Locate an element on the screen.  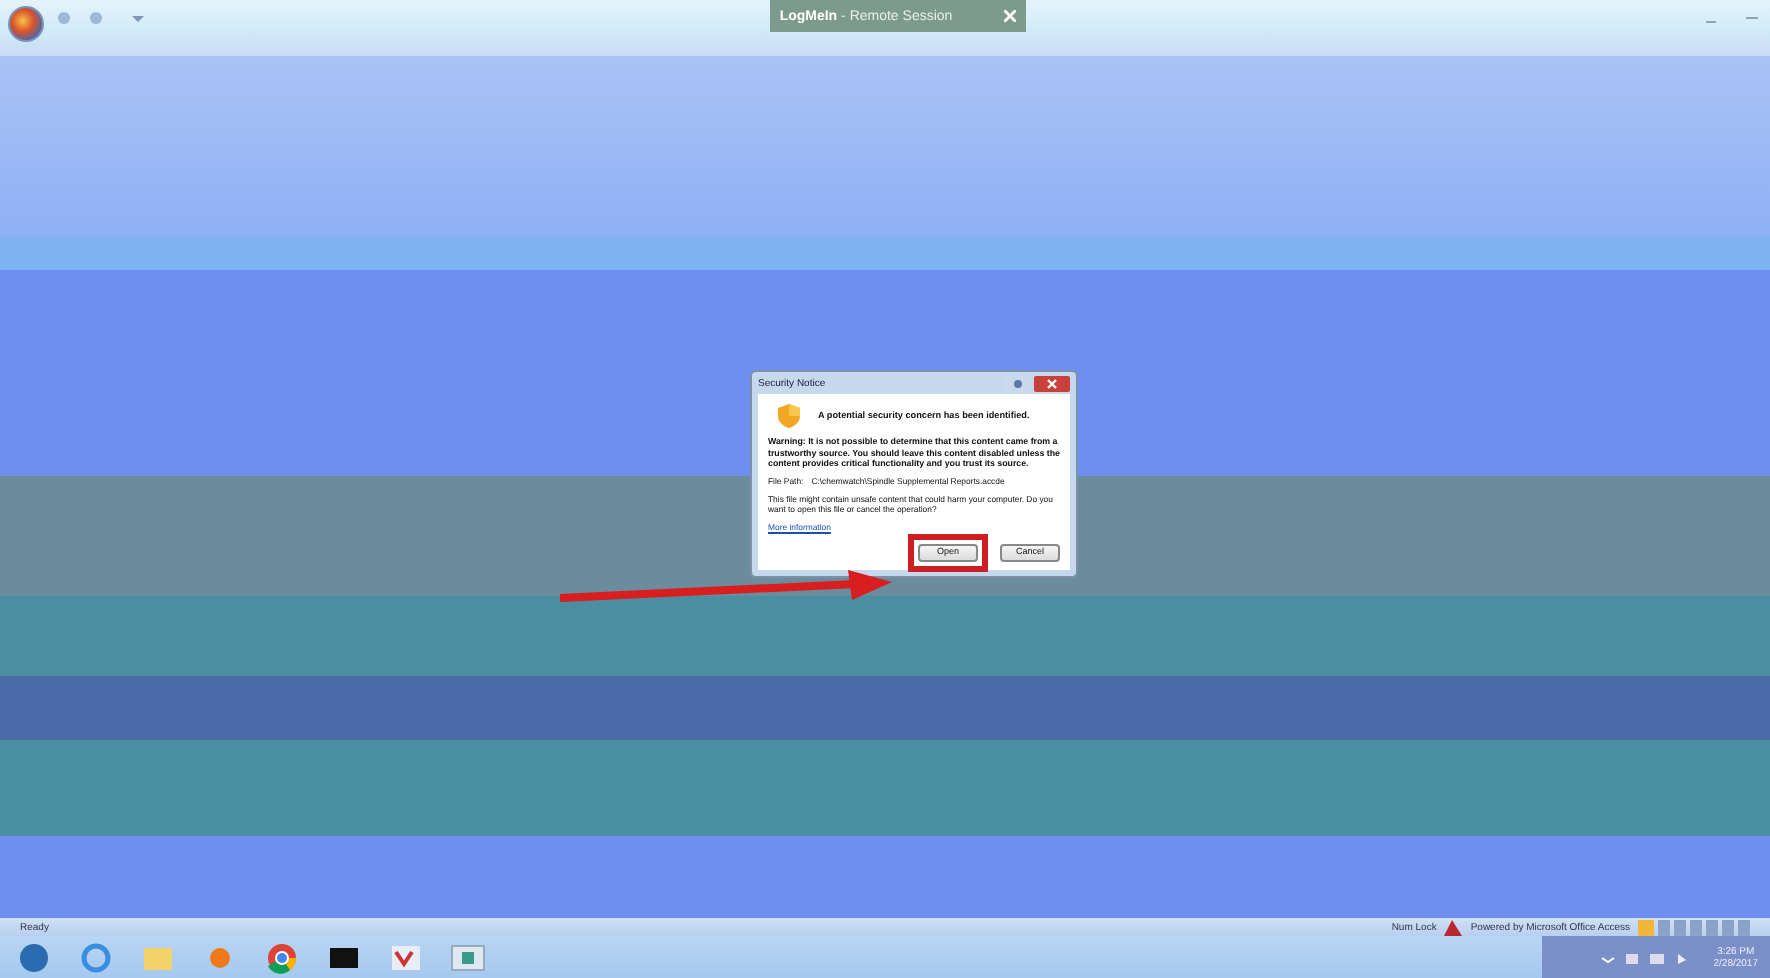
window-icon is located at coordinates (468, 957).